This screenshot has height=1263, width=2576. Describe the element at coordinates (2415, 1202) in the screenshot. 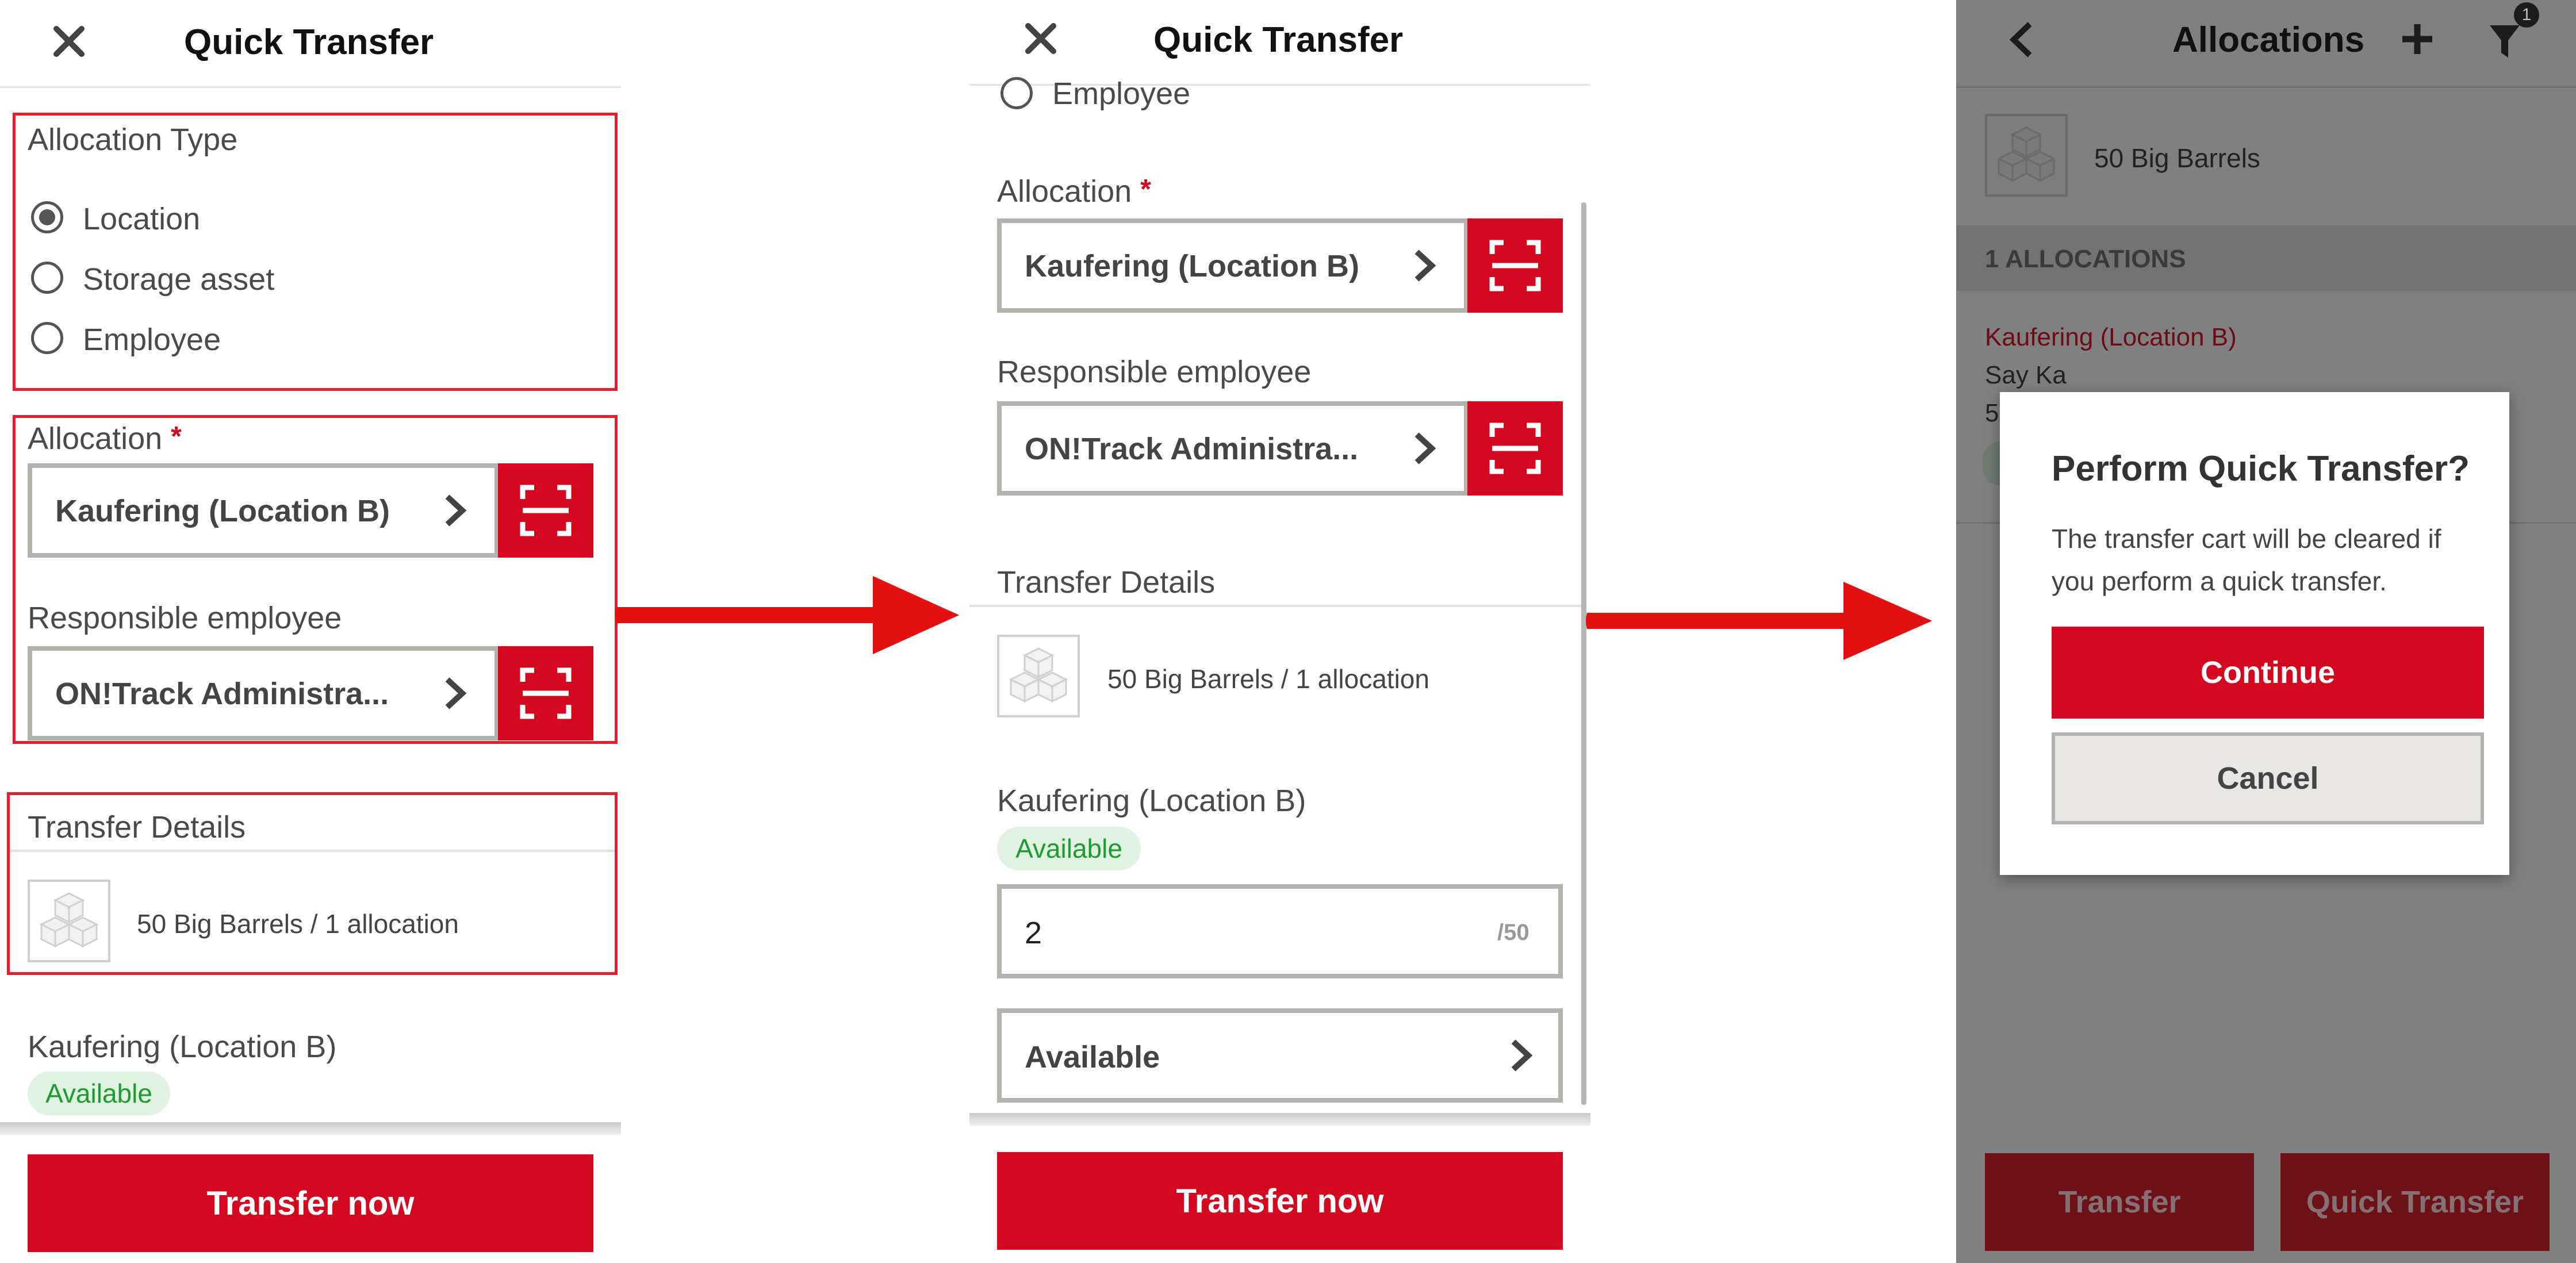

I see `footer-quick-transfer-button: Quick Transfer` at that location.